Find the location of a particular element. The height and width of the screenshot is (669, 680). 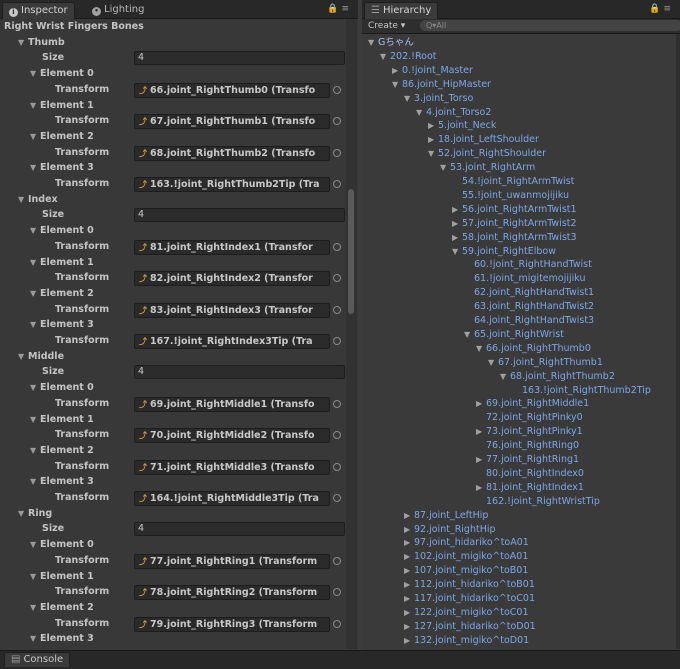

panel-menu: 🔒≡ is located at coordinates (661, 9).